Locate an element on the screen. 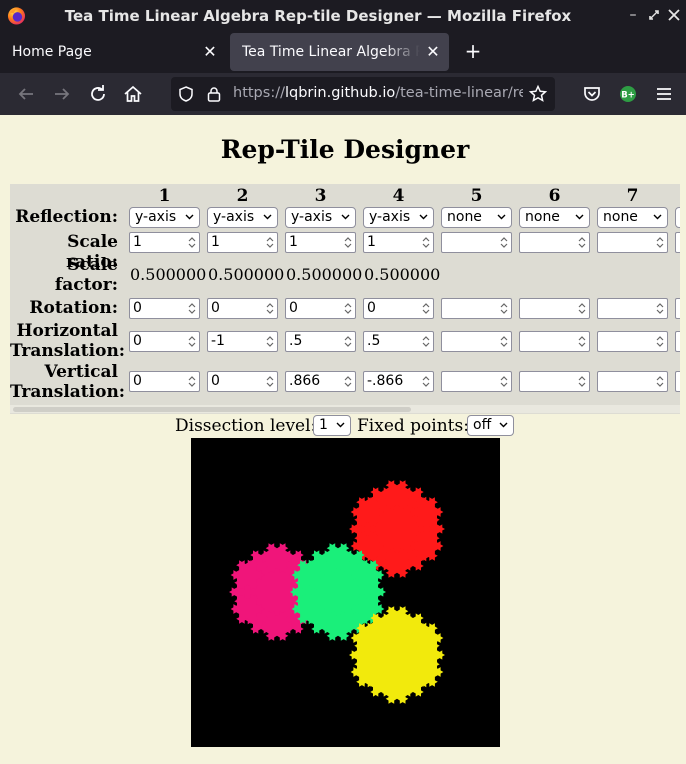 The image size is (686, 764). forward-arrow-icon is located at coordinates (62, 94).